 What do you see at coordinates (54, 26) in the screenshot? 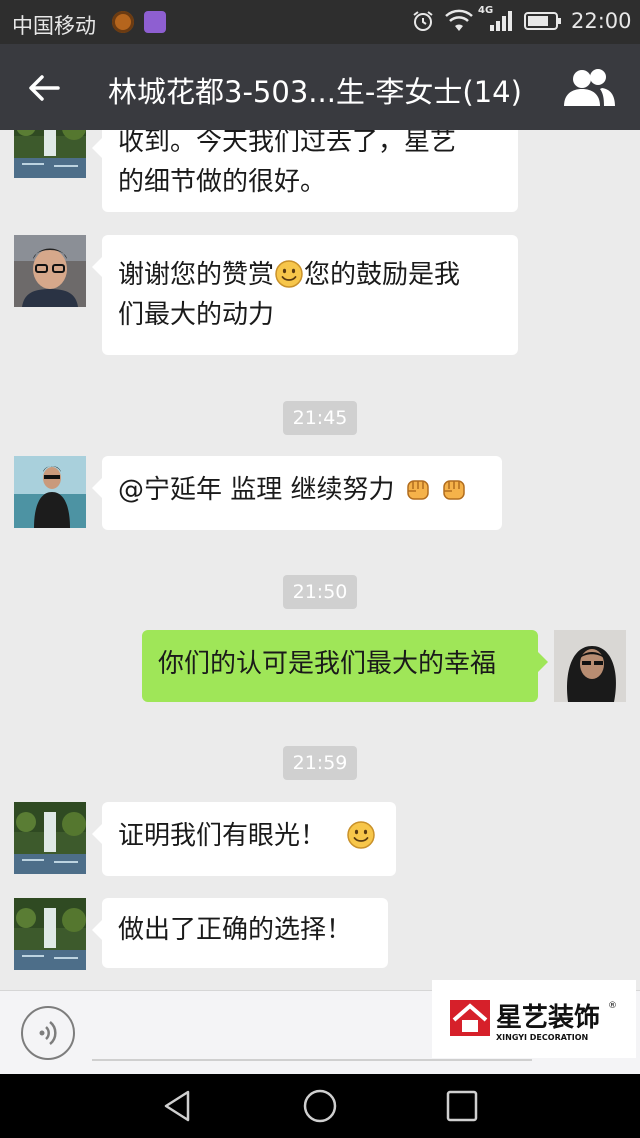
I see `carrier-label: 中国移动` at bounding box center [54, 26].